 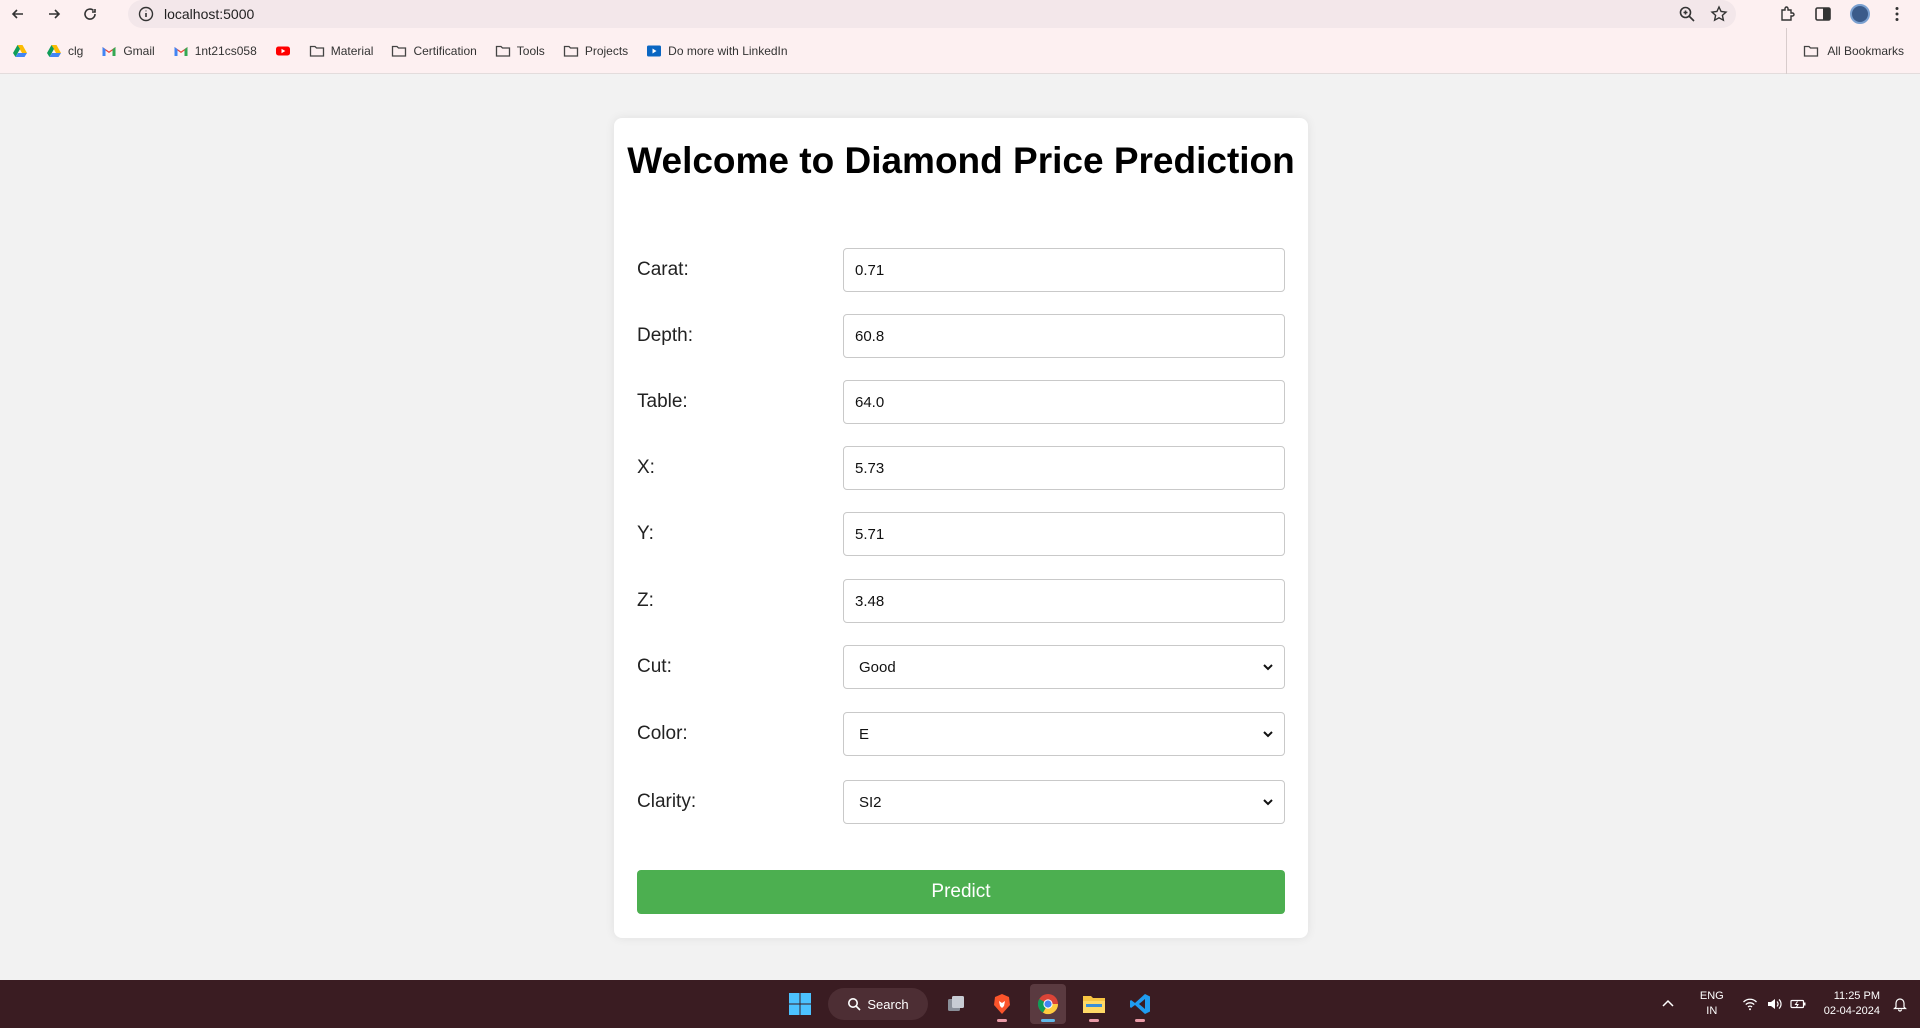 What do you see at coordinates (1774, 1004) in the screenshot?
I see `volume-icon` at bounding box center [1774, 1004].